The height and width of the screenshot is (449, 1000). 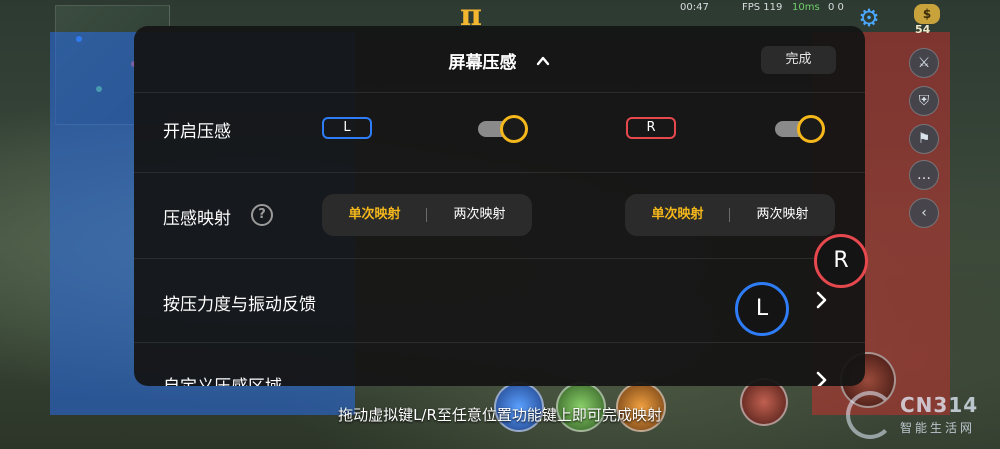 What do you see at coordinates (479, 215) in the screenshot?
I see `left-double-mapping-option: 两次映射` at bounding box center [479, 215].